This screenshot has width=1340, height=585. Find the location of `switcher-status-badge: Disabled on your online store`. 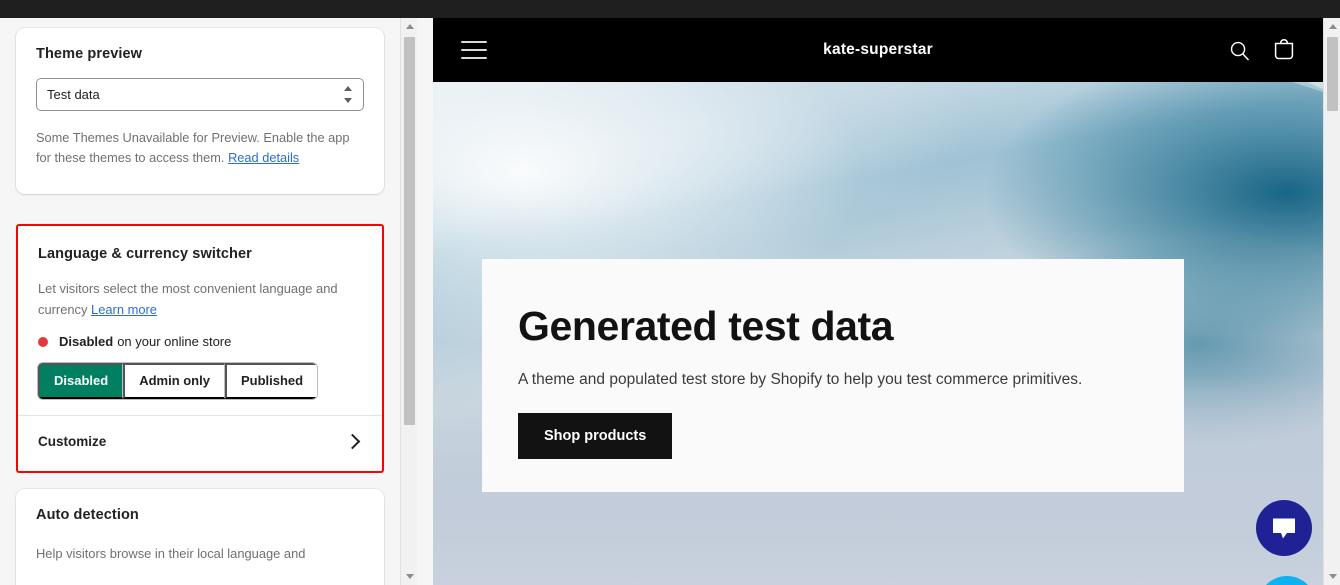

switcher-status-badge: Disabled on your online store is located at coordinates (200, 341).